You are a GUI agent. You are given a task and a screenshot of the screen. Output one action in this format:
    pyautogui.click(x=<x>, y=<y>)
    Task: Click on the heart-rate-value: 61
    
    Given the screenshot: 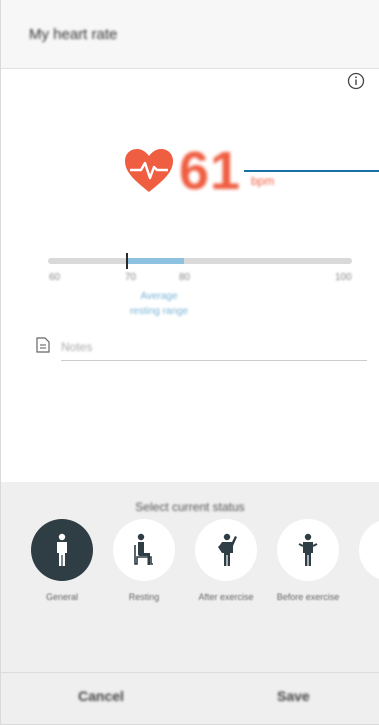 What is the action you would take?
    pyautogui.click(x=210, y=171)
    